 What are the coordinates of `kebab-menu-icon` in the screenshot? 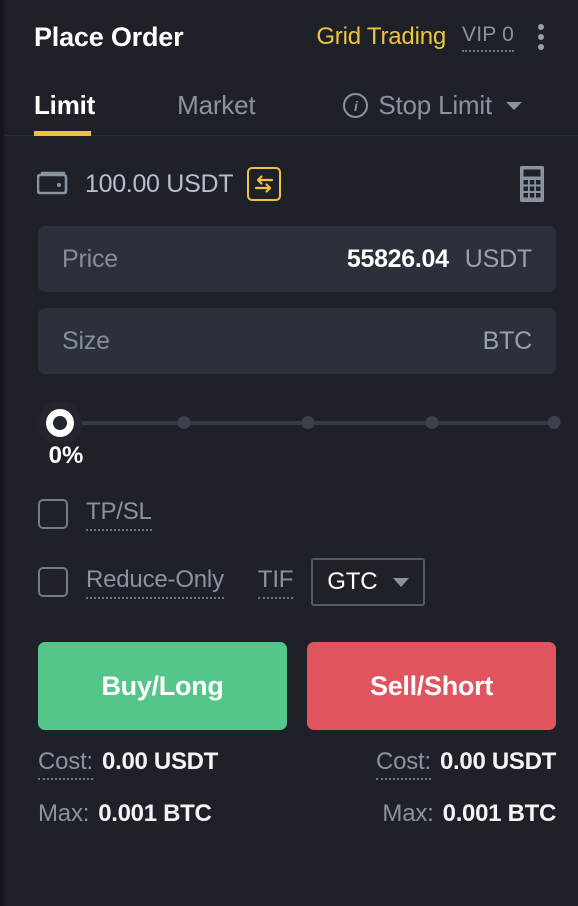 It's located at (541, 37).